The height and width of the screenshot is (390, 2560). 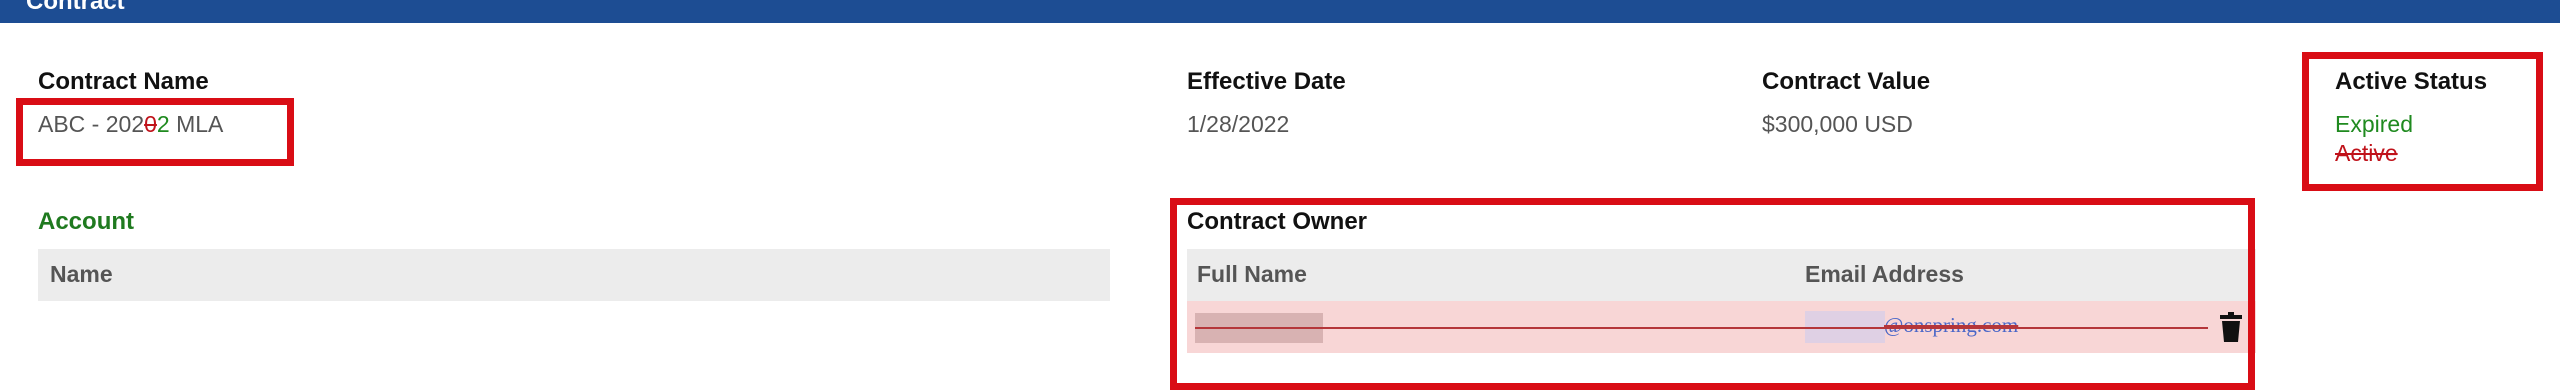 What do you see at coordinates (75, 7) in the screenshot?
I see `section-title: Contract` at bounding box center [75, 7].